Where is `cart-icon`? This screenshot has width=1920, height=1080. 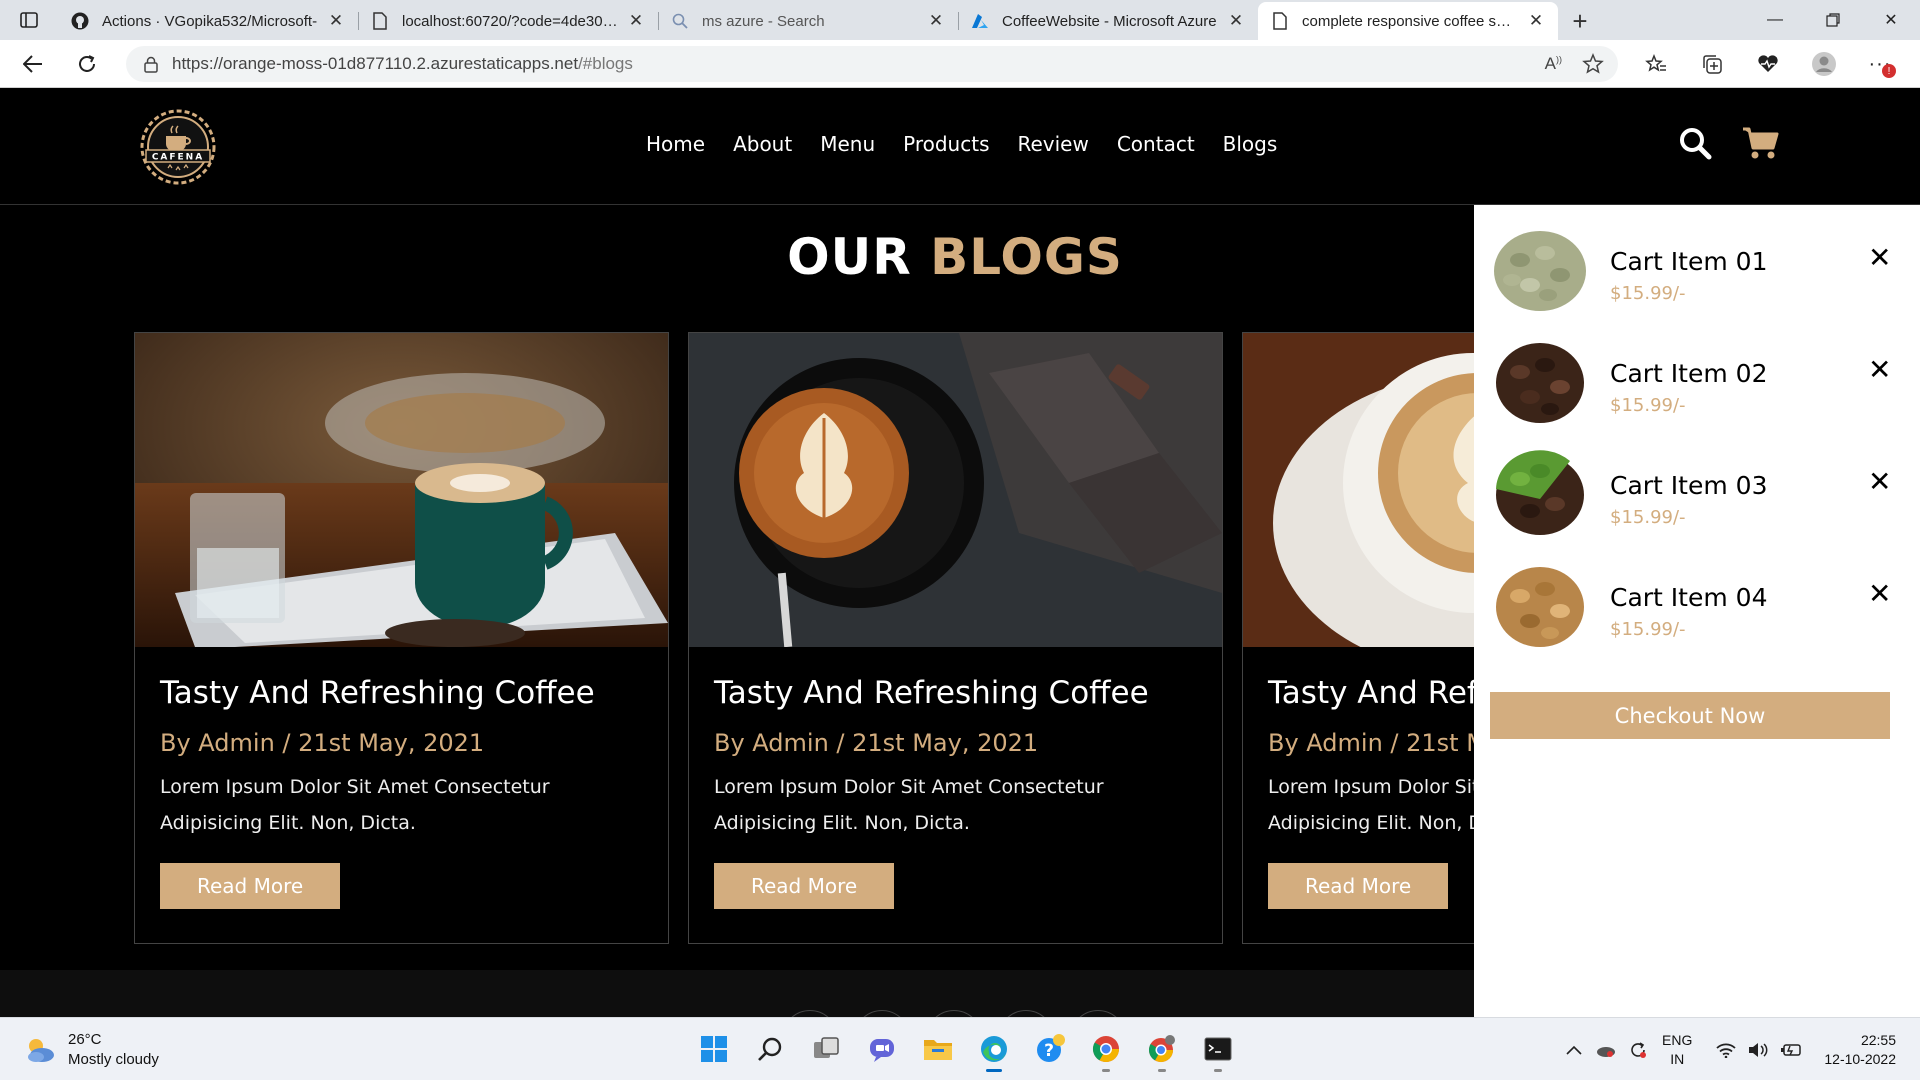
cart-icon is located at coordinates (1761, 143).